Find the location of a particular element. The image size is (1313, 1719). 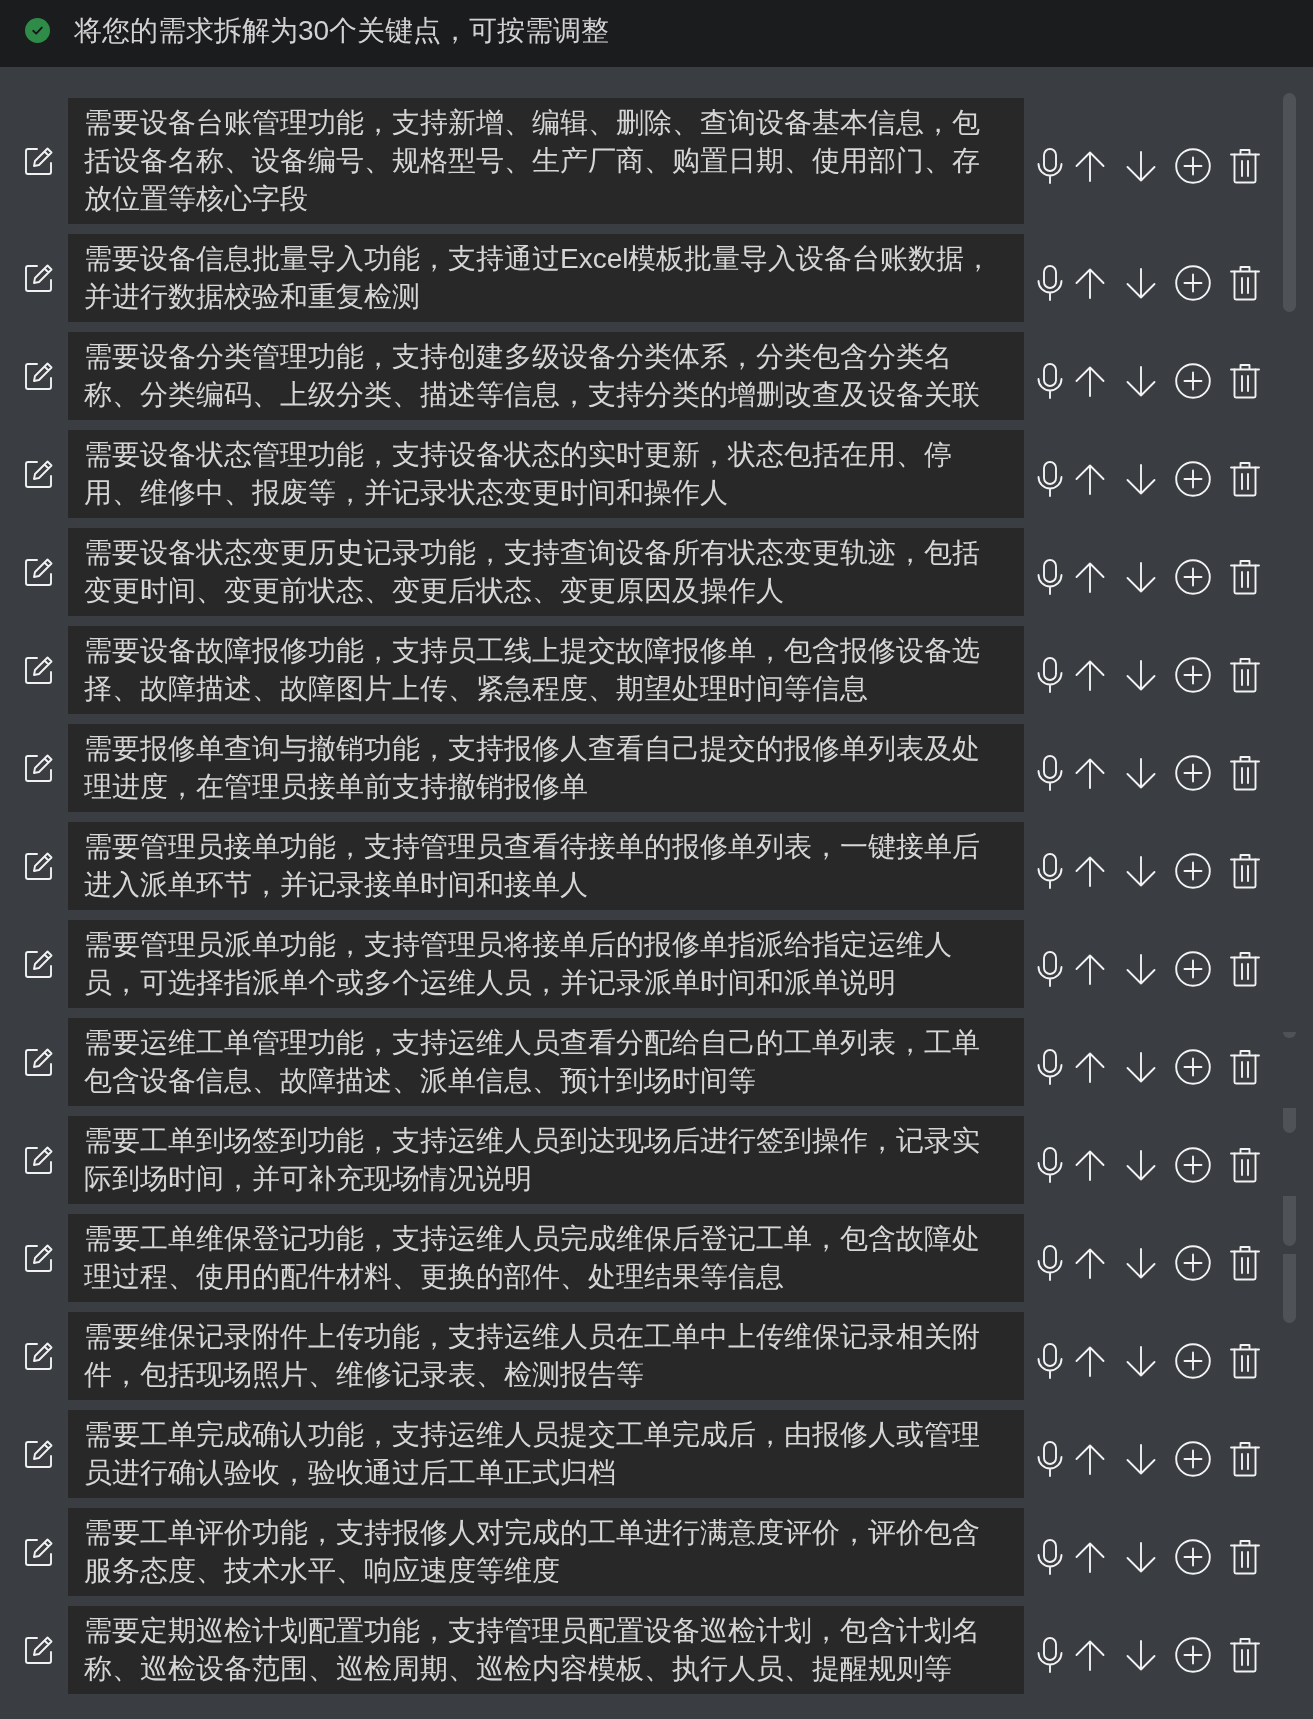

requirement-text: 需要设备状态管理功能，支持设备状态的实时更新，状态包括在用、停用、维修中、报废等，并记录状态变更时间和操作人 is located at coordinates (518, 474).